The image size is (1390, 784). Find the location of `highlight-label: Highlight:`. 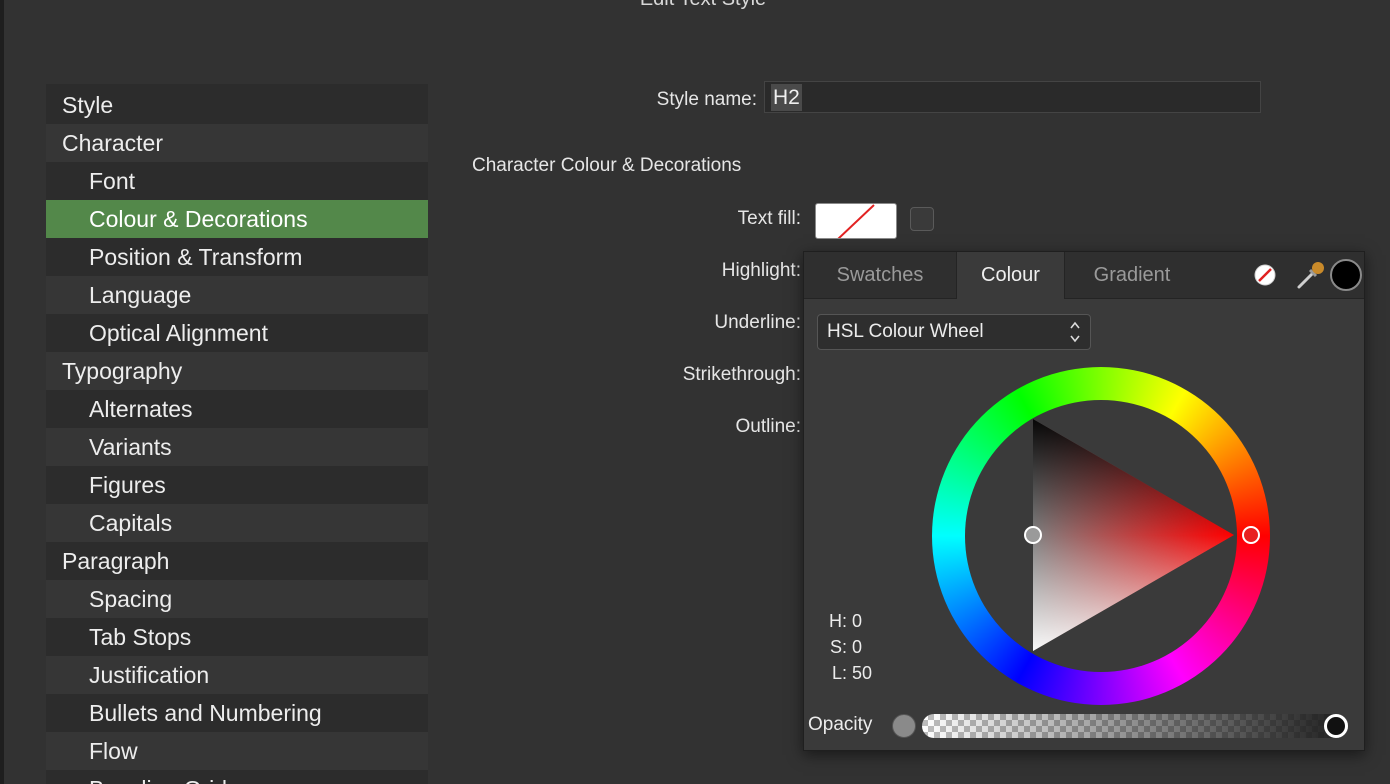

highlight-label: Highlight: is located at coordinates (761, 270).